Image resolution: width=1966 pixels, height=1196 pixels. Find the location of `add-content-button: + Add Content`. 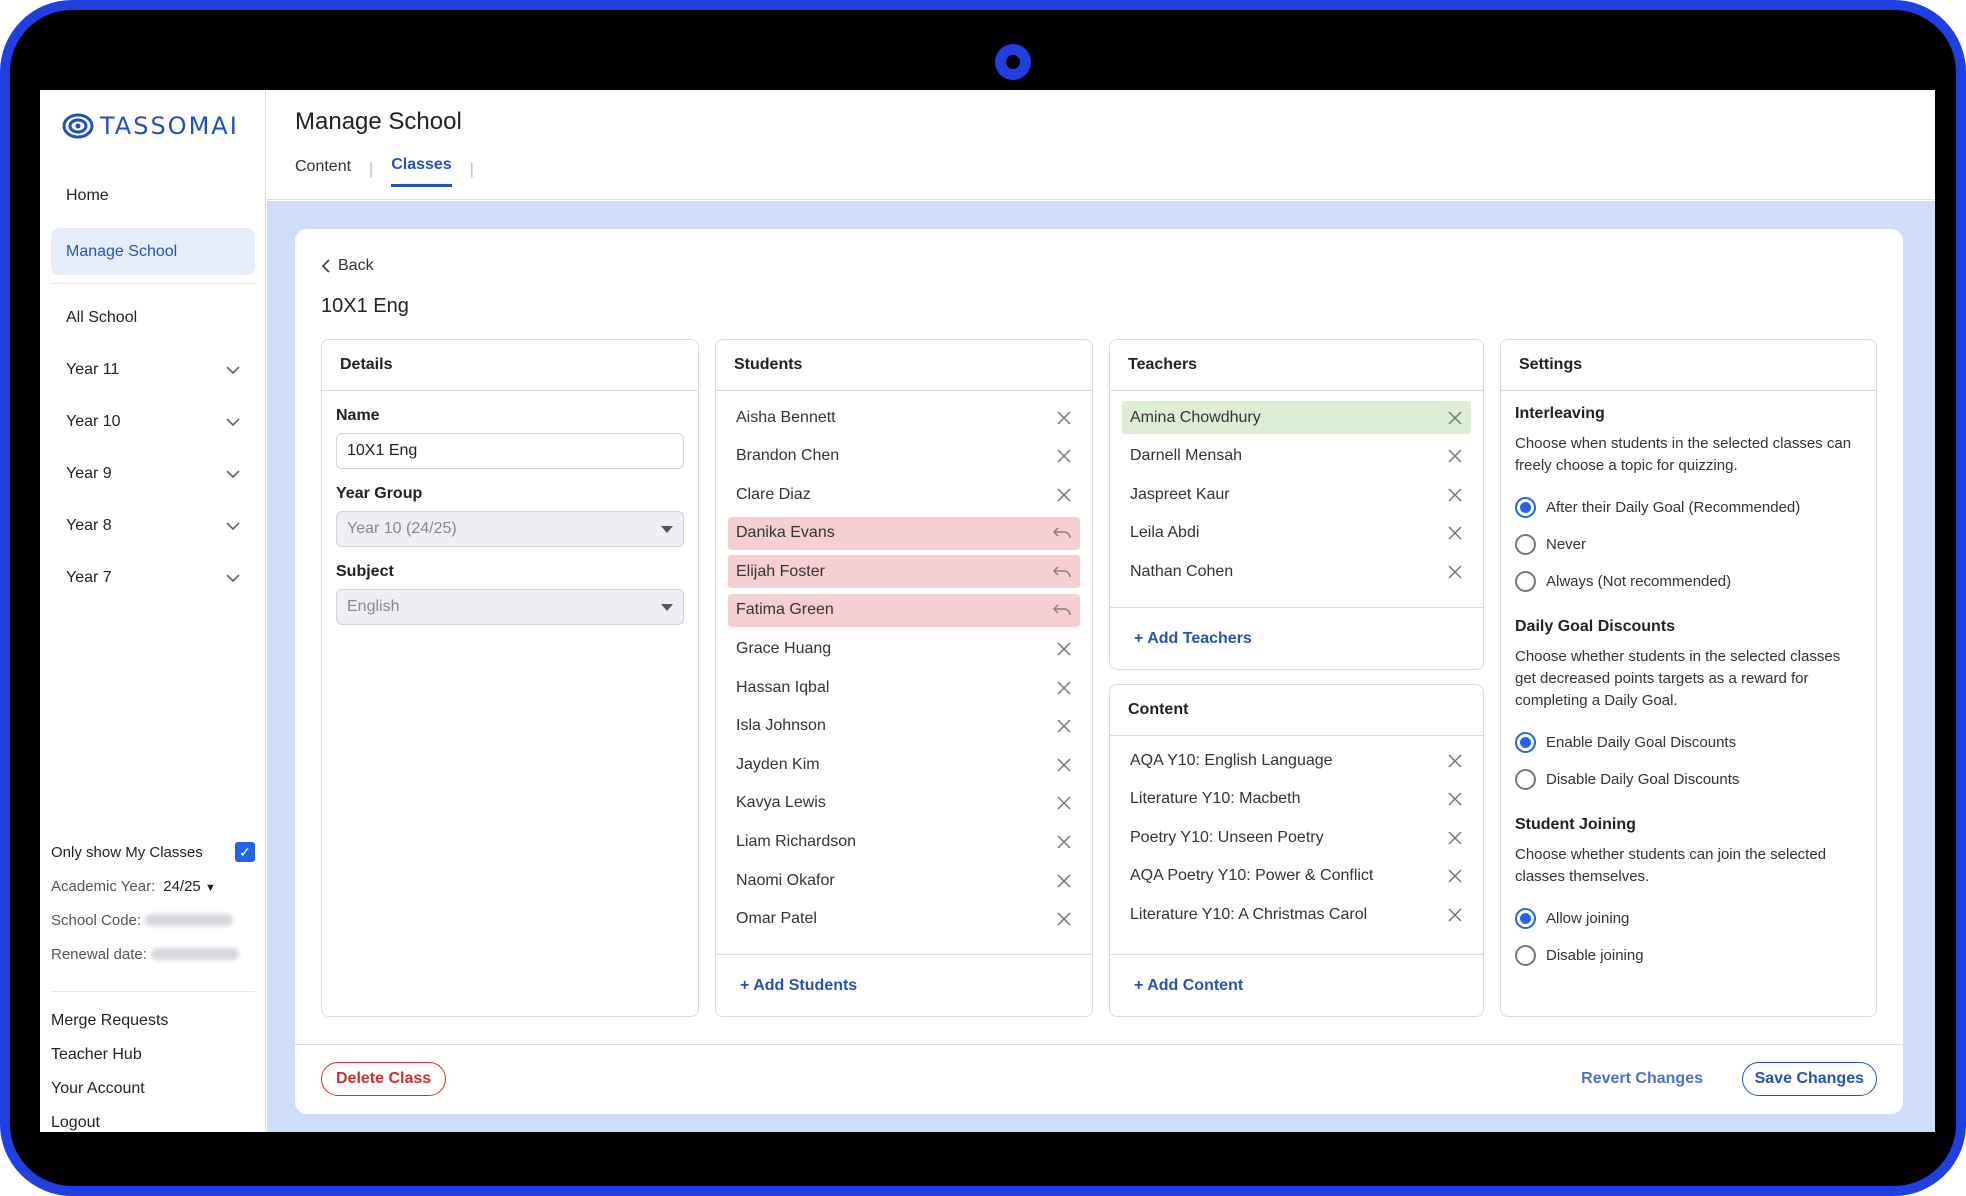

add-content-button: + Add Content is located at coordinates (1296, 985).